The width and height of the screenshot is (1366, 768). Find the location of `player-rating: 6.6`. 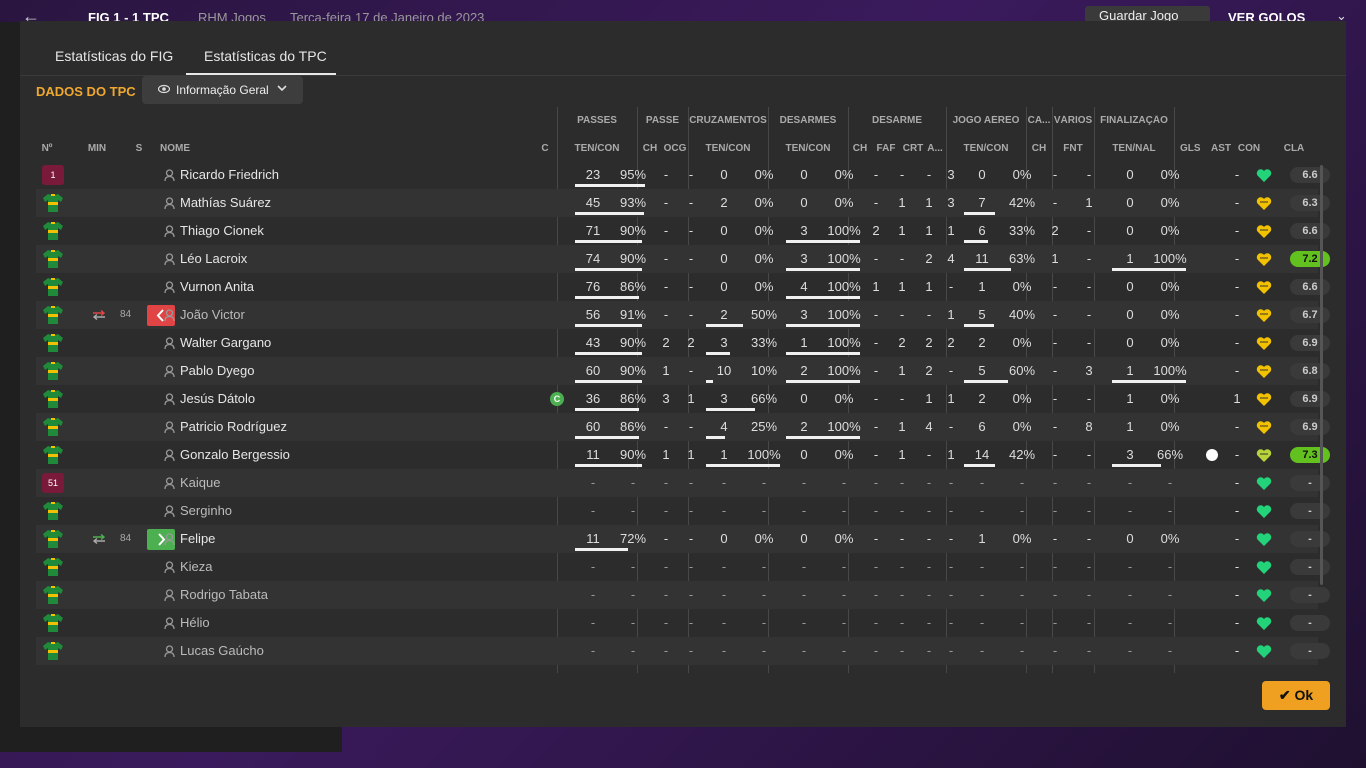

player-rating: 6.6 is located at coordinates (1310, 231).